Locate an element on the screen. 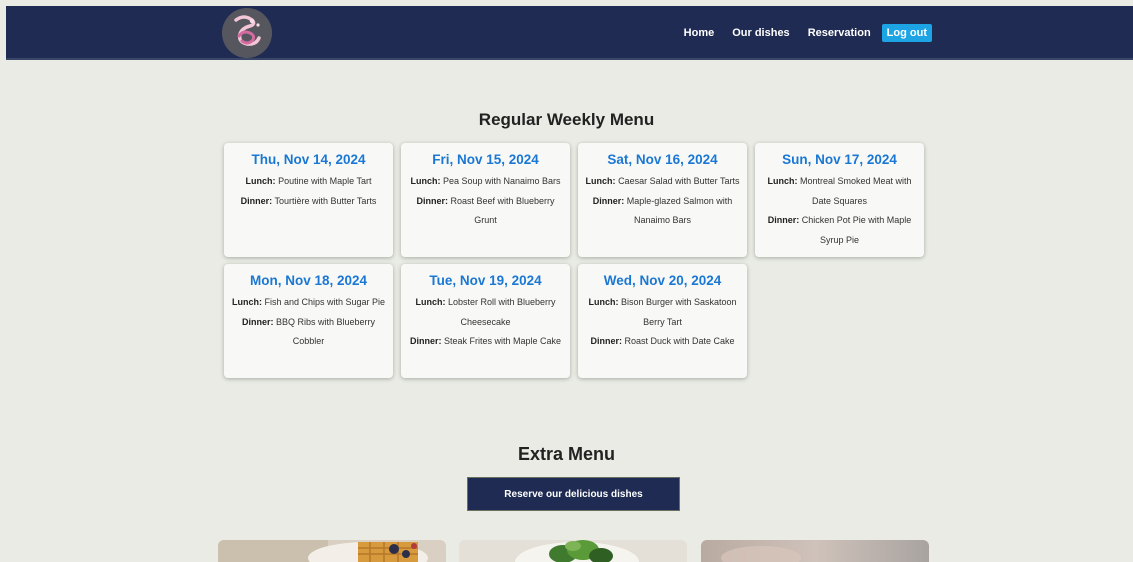  navbar: Home Our dishes Reservation Log out is located at coordinates (569, 33).